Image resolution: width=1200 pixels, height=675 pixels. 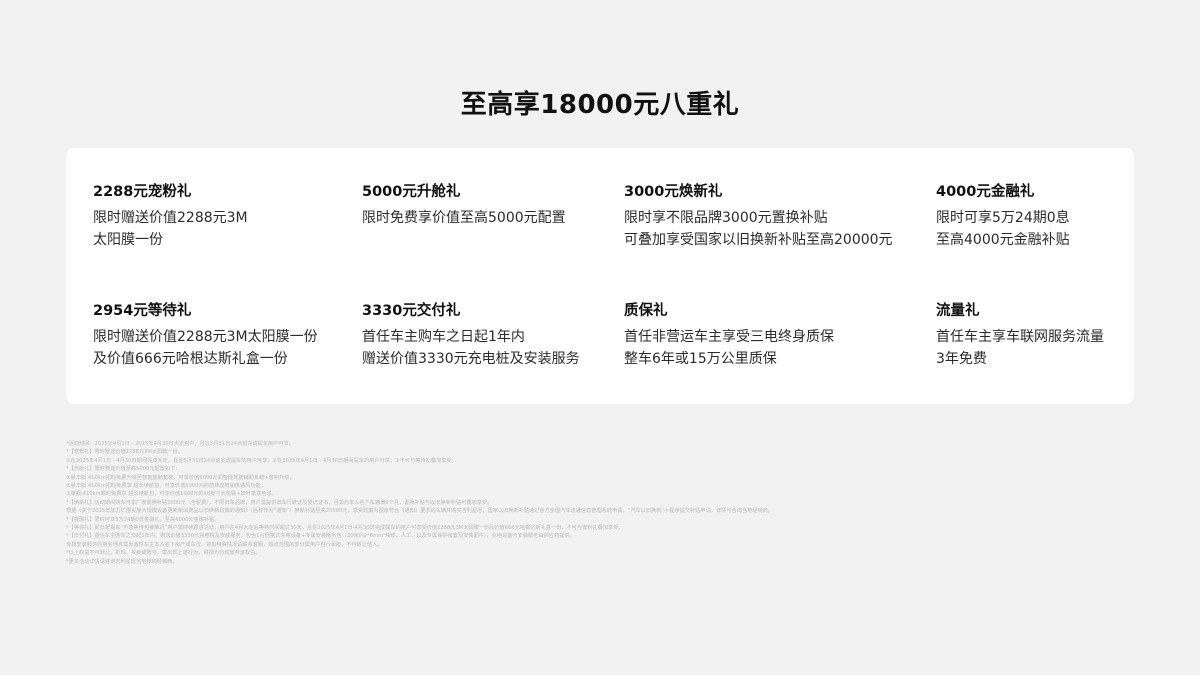 What do you see at coordinates (726, 218) in the screenshot?
I see `gift-desc-line: 限时享不限品牌3000元置换补贴` at bounding box center [726, 218].